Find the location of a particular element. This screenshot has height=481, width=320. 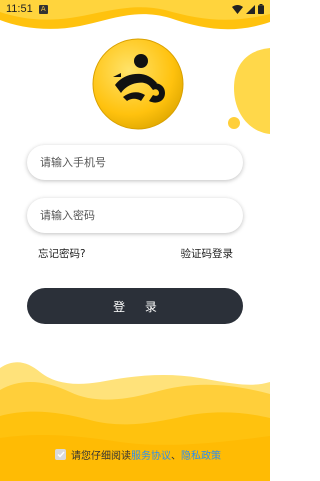

password-input is located at coordinates (135, 215).